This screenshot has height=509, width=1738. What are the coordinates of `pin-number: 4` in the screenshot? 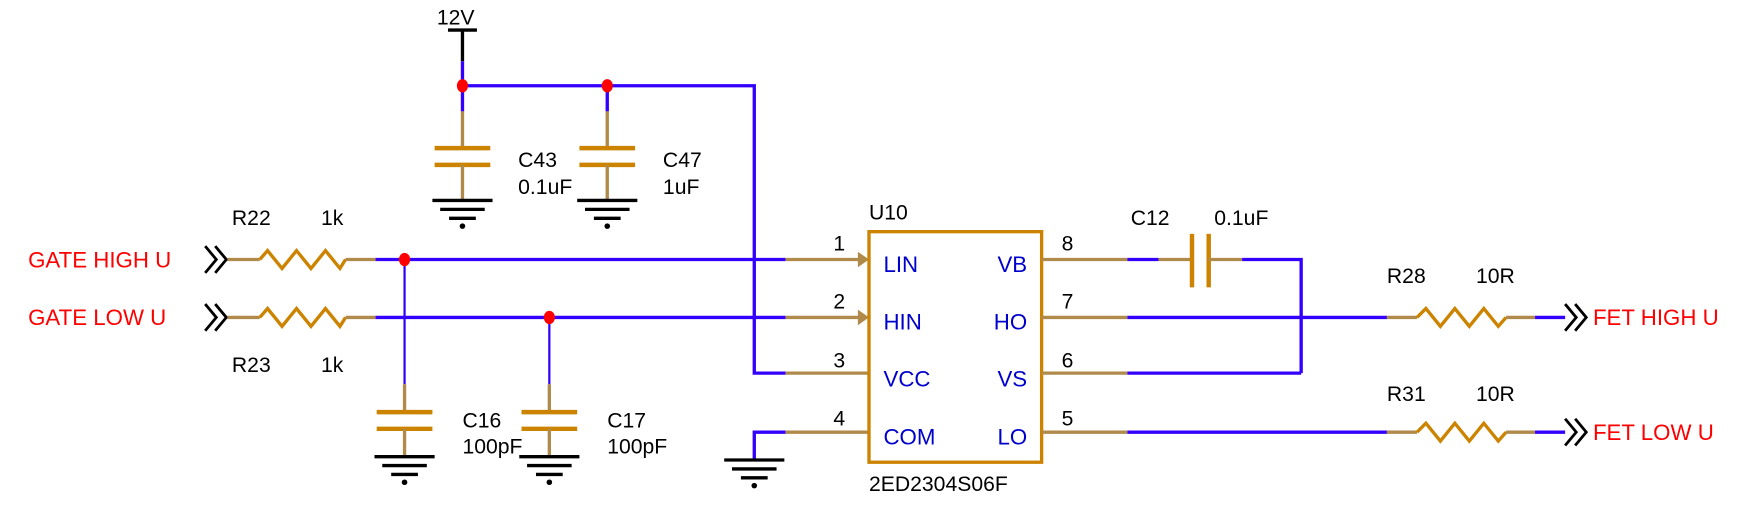 It's located at (839, 418).